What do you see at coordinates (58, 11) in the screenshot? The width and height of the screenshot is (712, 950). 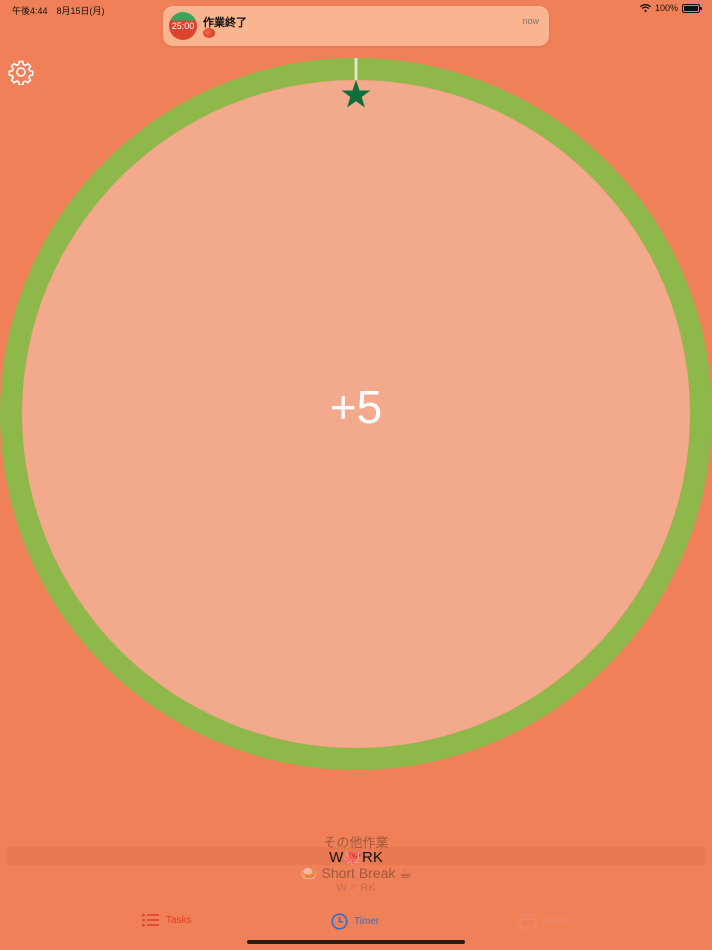 I see `status-time: 午後4:44 8月15日(月)` at bounding box center [58, 11].